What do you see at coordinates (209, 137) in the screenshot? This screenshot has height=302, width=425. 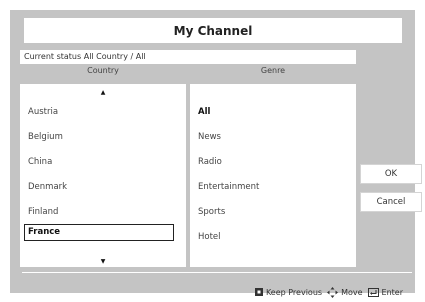 I see `genre-item-news: News` at bounding box center [209, 137].